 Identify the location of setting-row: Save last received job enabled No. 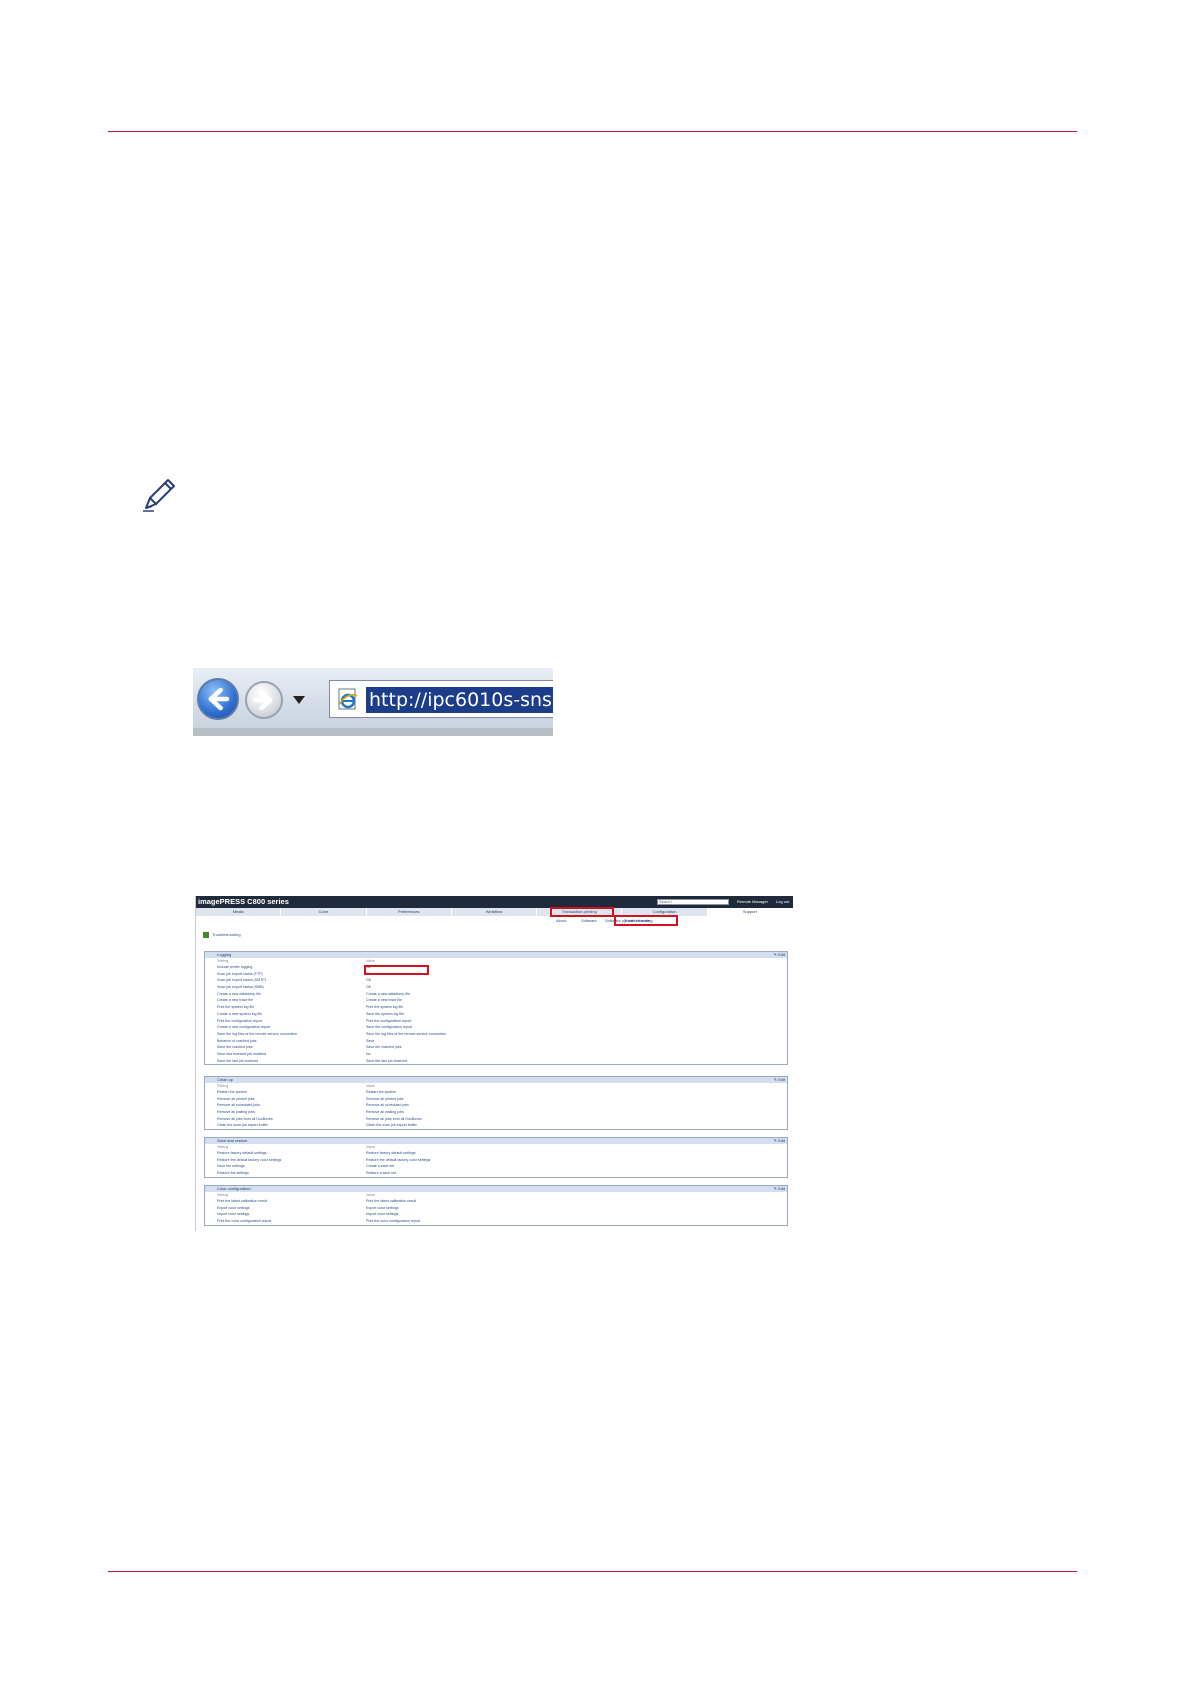
(496, 1054).